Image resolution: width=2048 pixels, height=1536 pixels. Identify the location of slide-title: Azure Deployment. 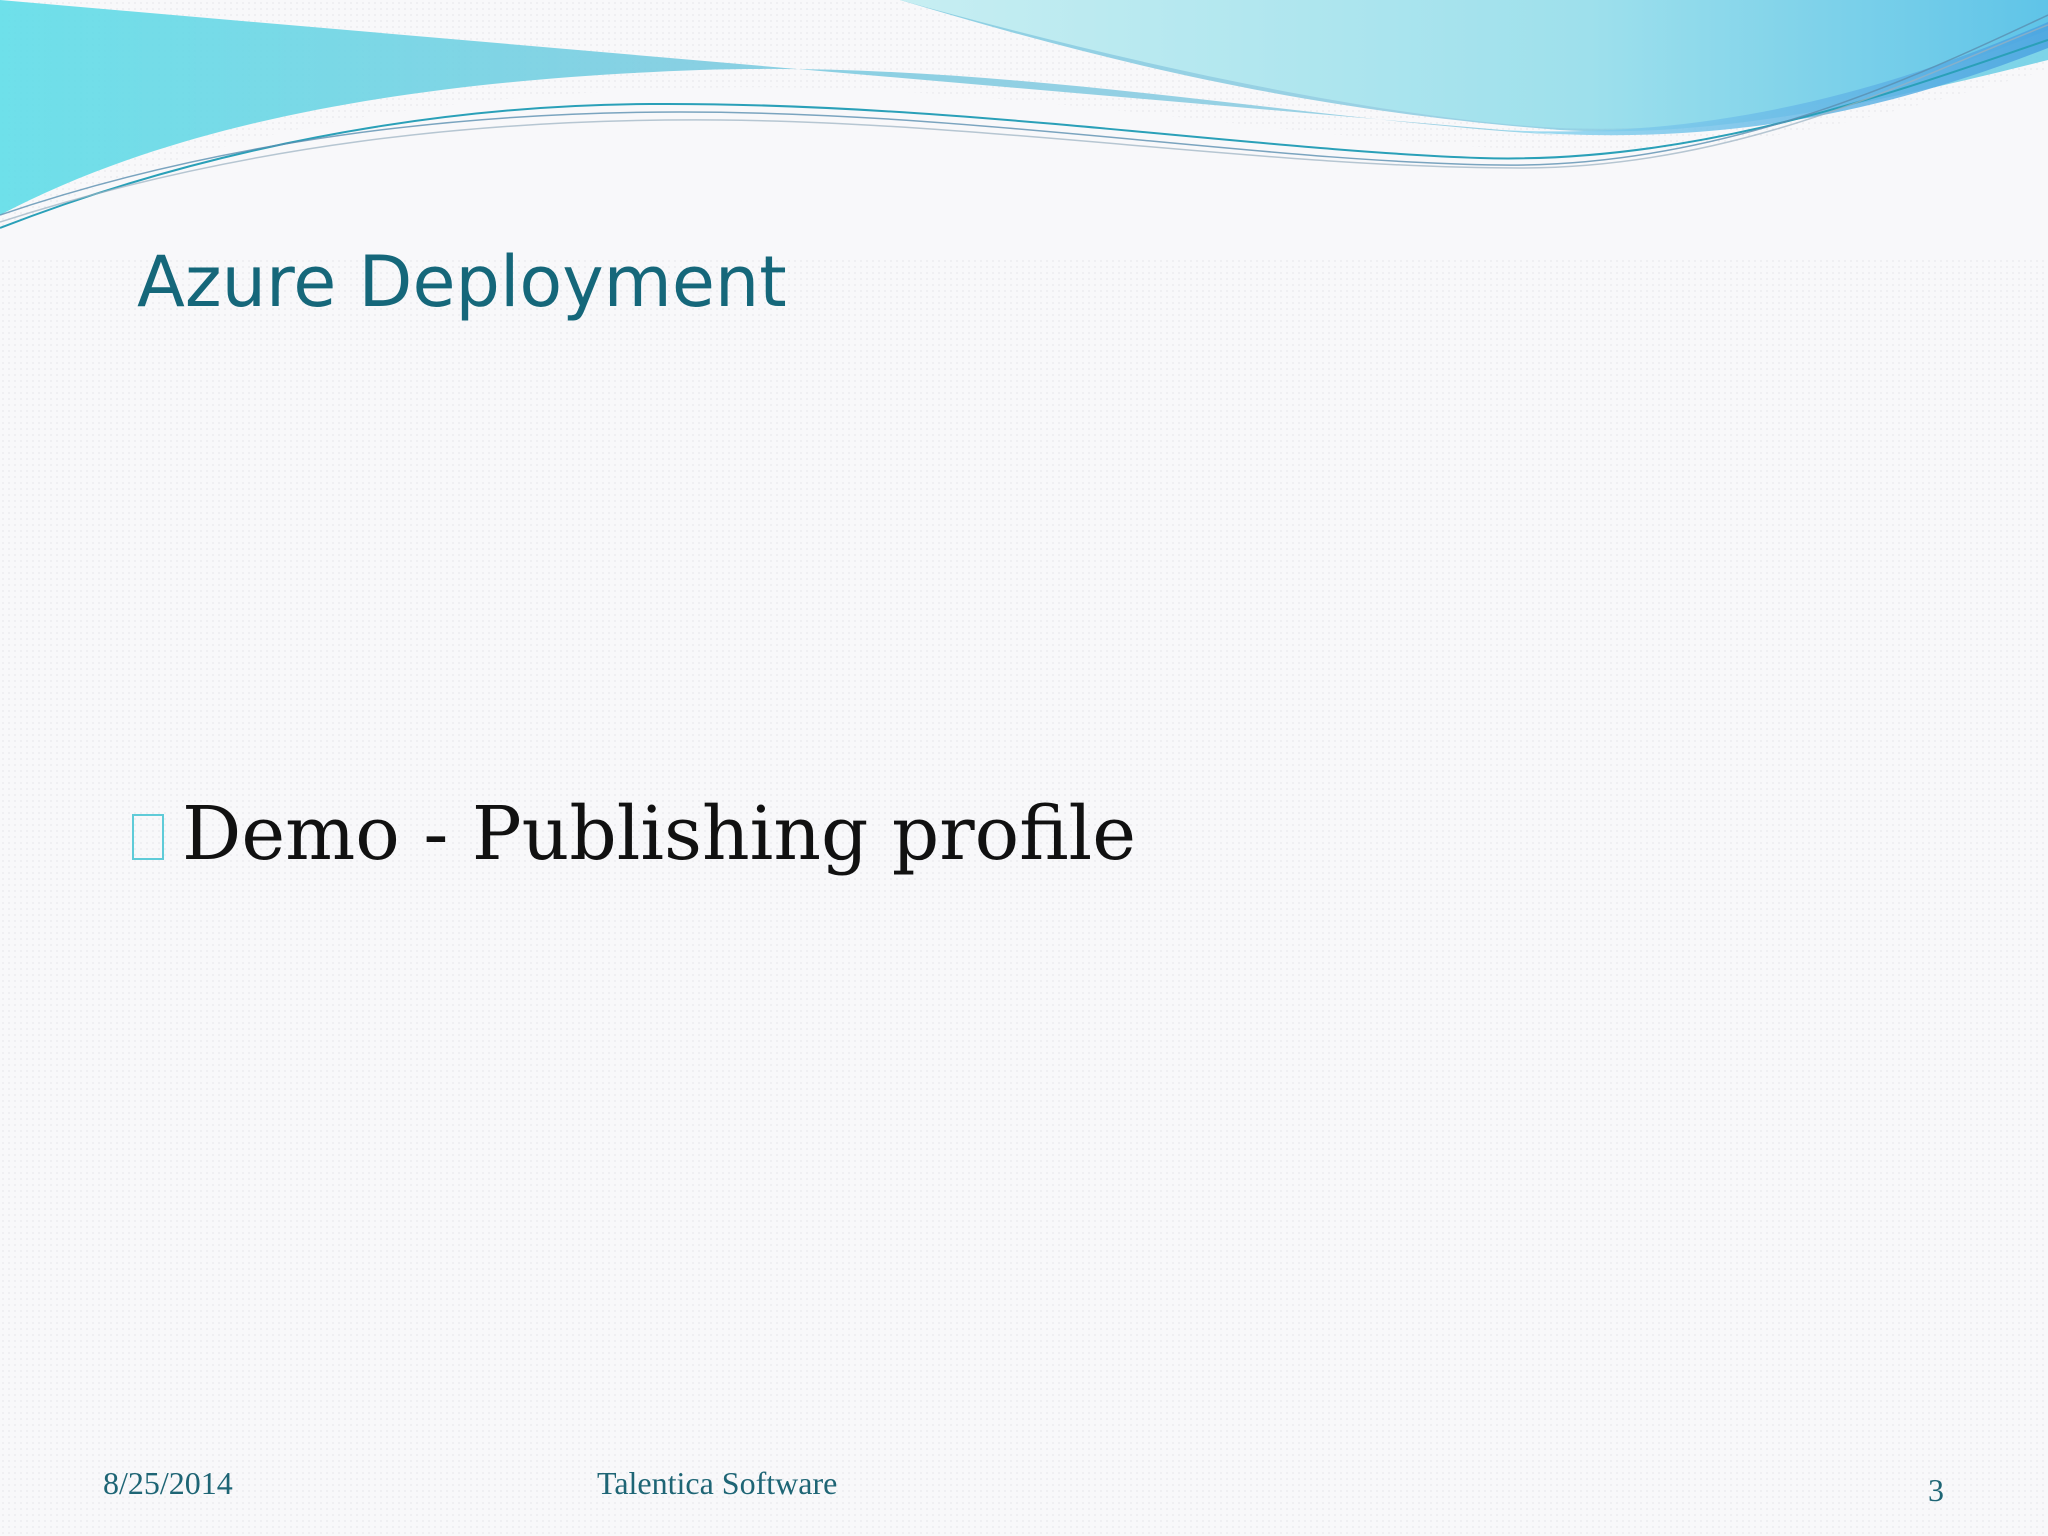
(462, 282).